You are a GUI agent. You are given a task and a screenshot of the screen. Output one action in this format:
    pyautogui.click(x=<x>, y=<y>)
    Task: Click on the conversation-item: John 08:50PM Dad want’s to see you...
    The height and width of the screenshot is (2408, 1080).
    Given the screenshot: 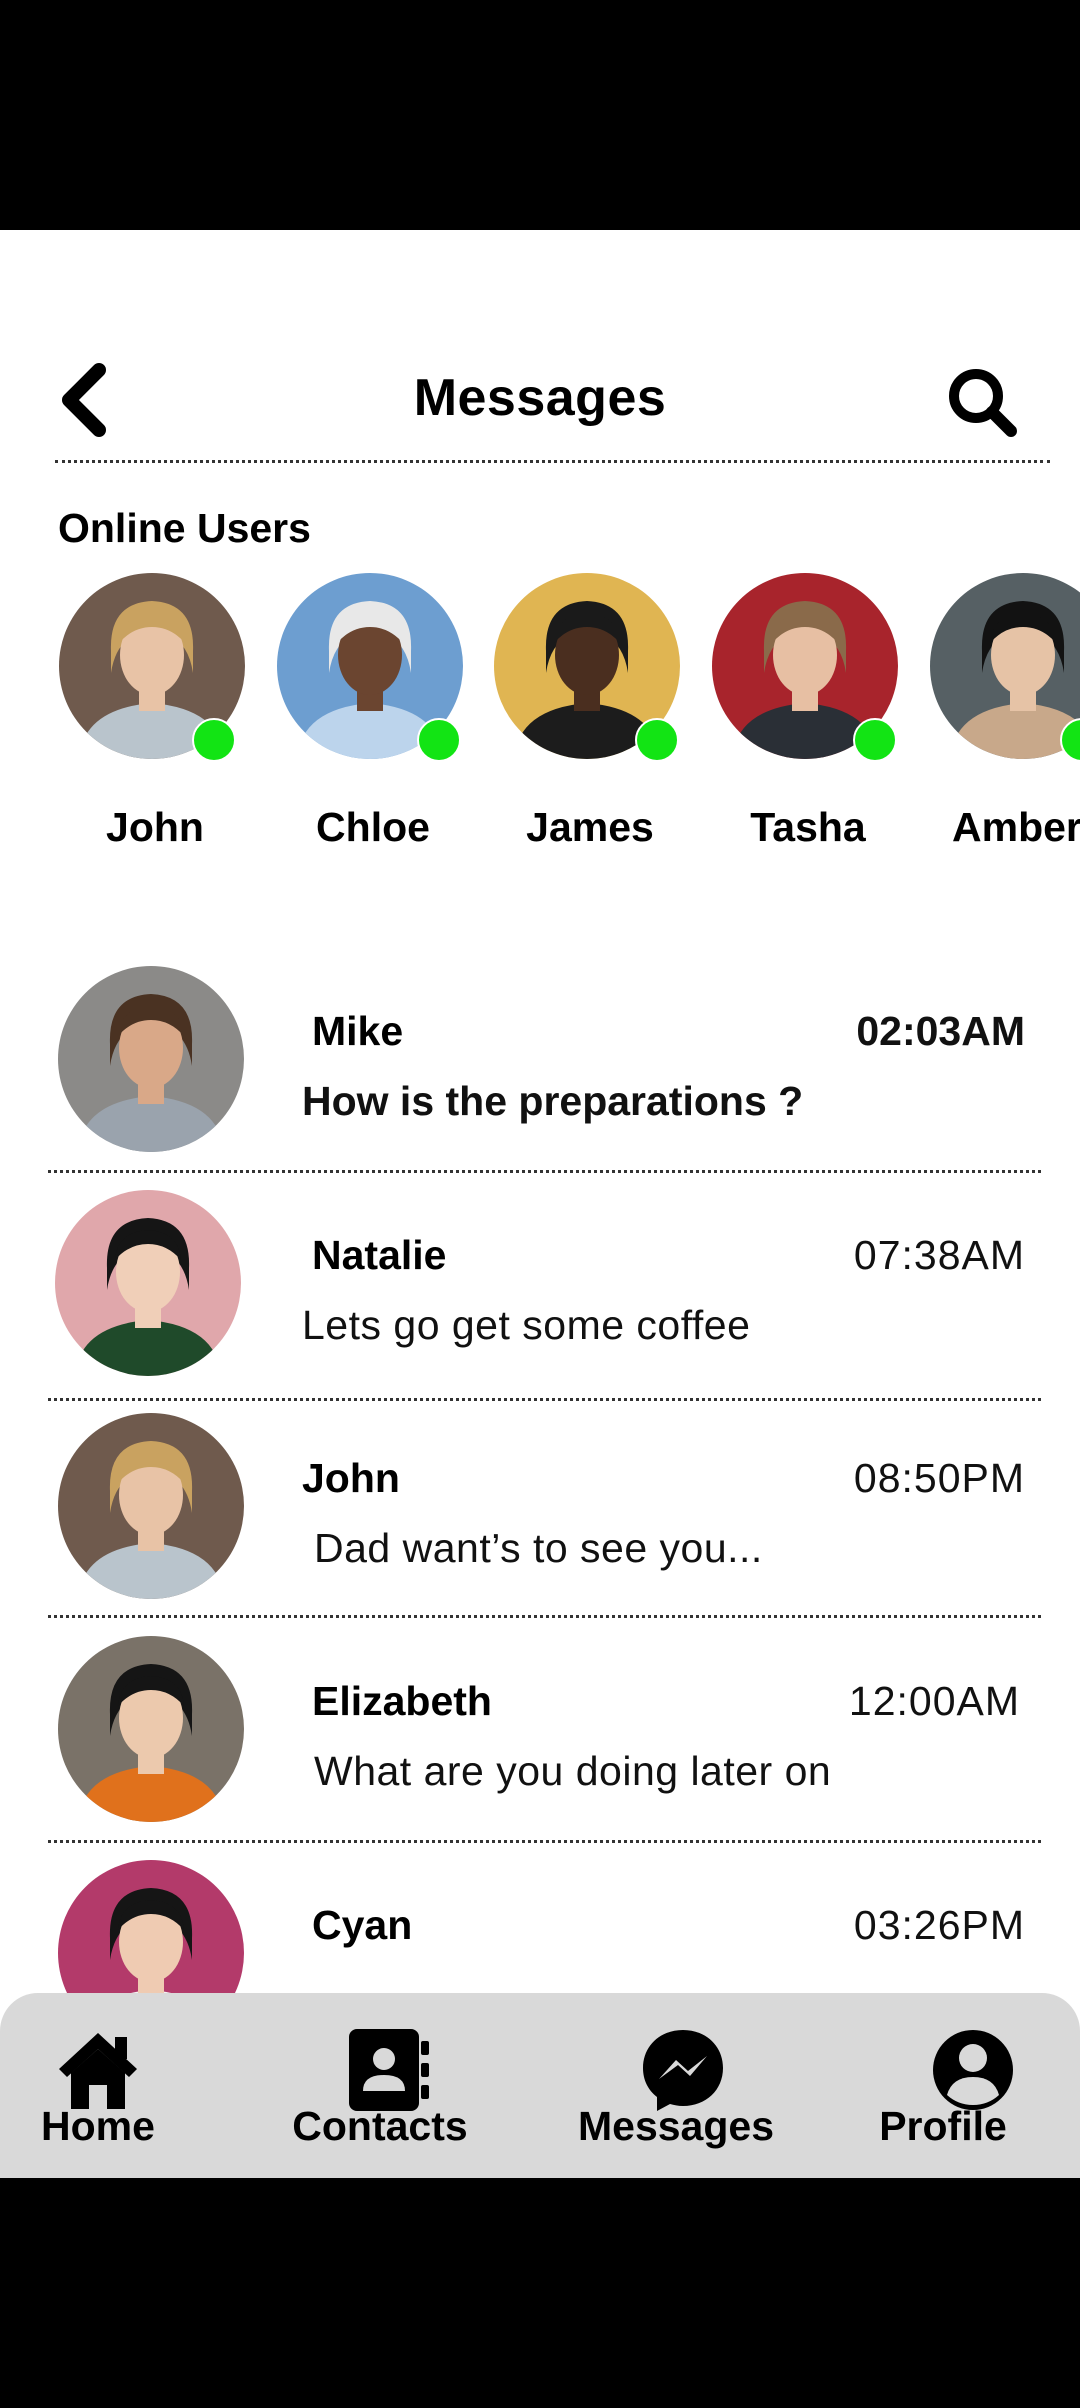 What is the action you would take?
    pyautogui.click(x=540, y=1525)
    